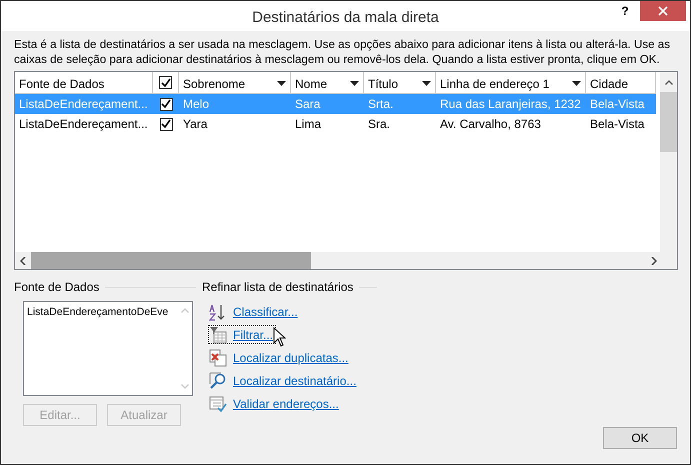 Image resolution: width=691 pixels, height=465 pixels. I want to click on scroll-left-icon, so click(23, 260).